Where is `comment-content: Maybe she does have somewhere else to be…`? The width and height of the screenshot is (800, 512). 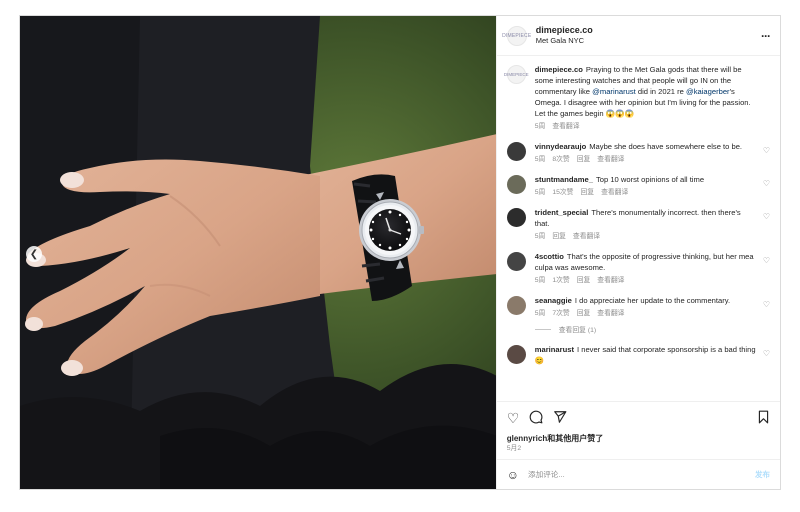 comment-content: Maybe she does have somewhere else to be… is located at coordinates (666, 146).